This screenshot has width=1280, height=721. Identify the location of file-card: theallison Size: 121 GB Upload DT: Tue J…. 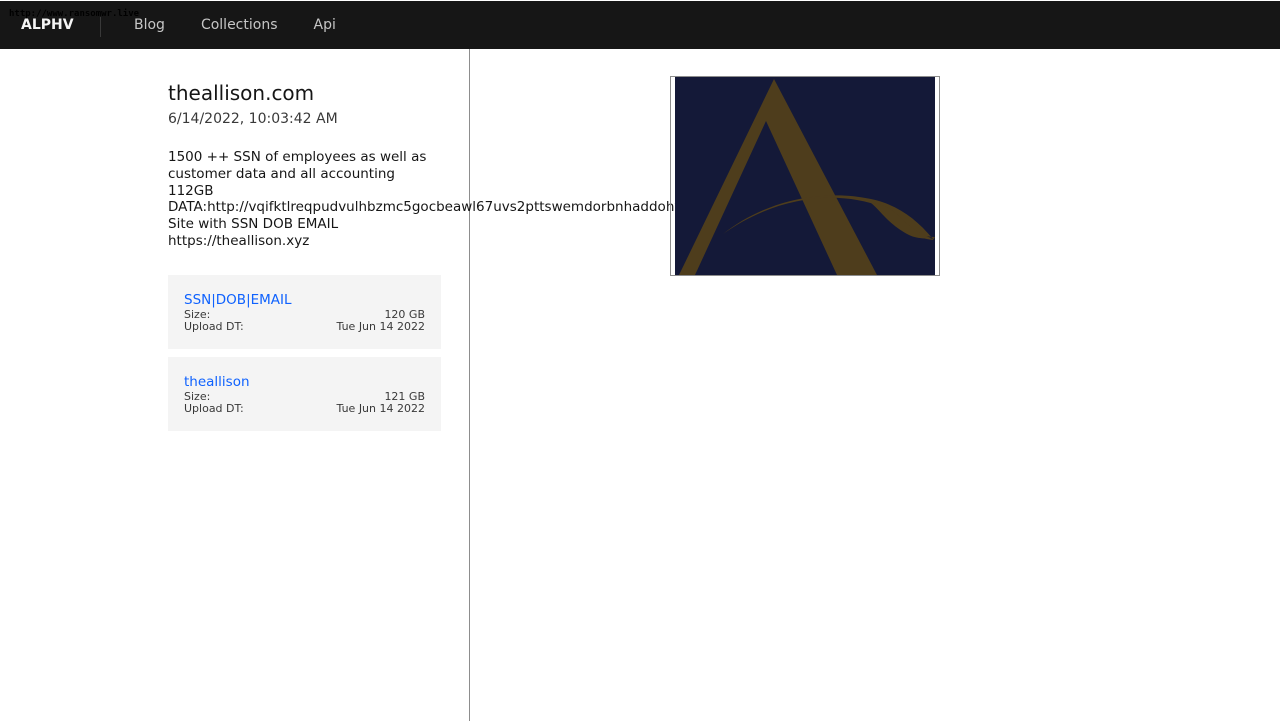
(304, 394).